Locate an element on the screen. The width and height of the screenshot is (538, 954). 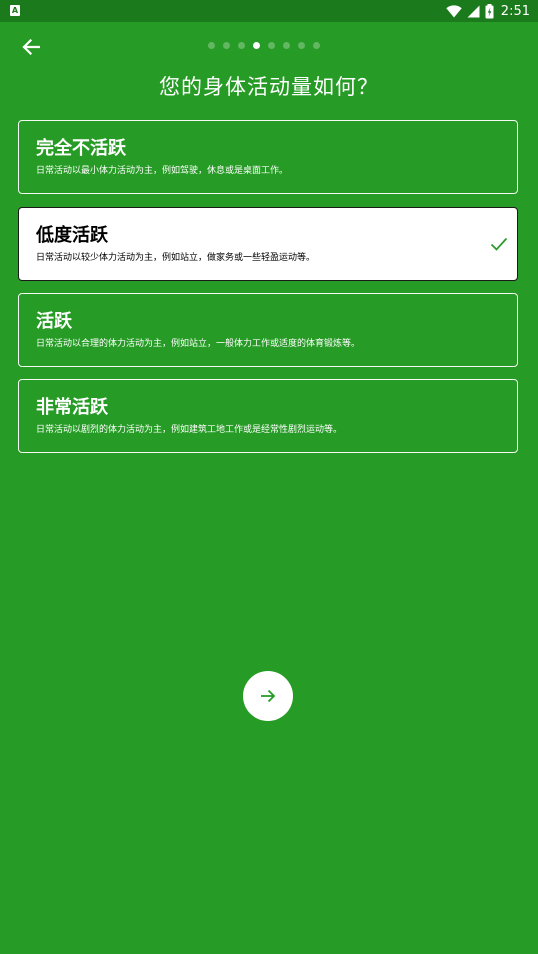
next-button is located at coordinates (268, 696).